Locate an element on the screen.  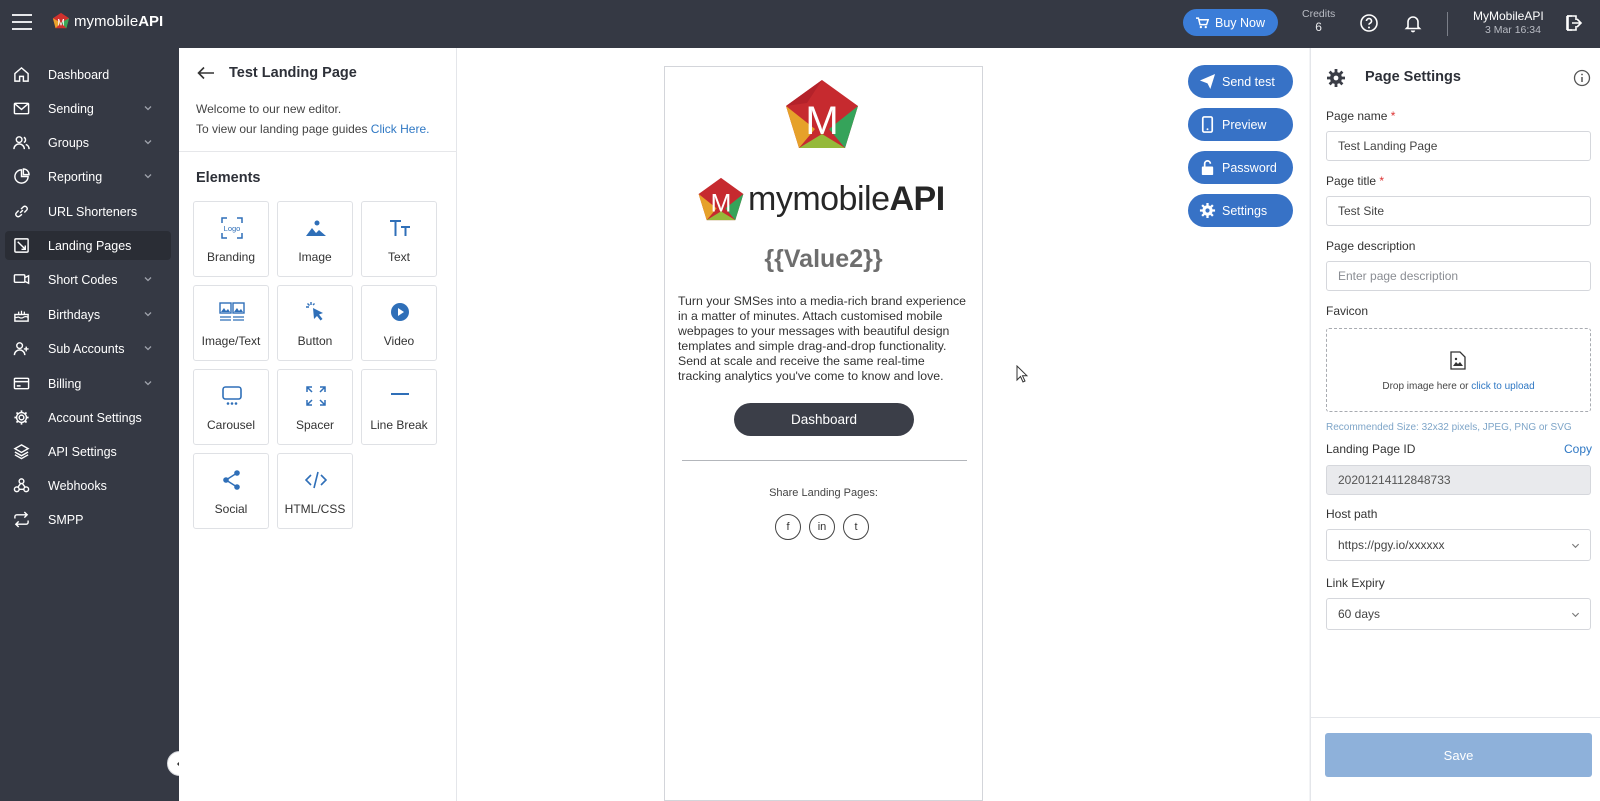
elements-heading: Elements is located at coordinates (228, 178).